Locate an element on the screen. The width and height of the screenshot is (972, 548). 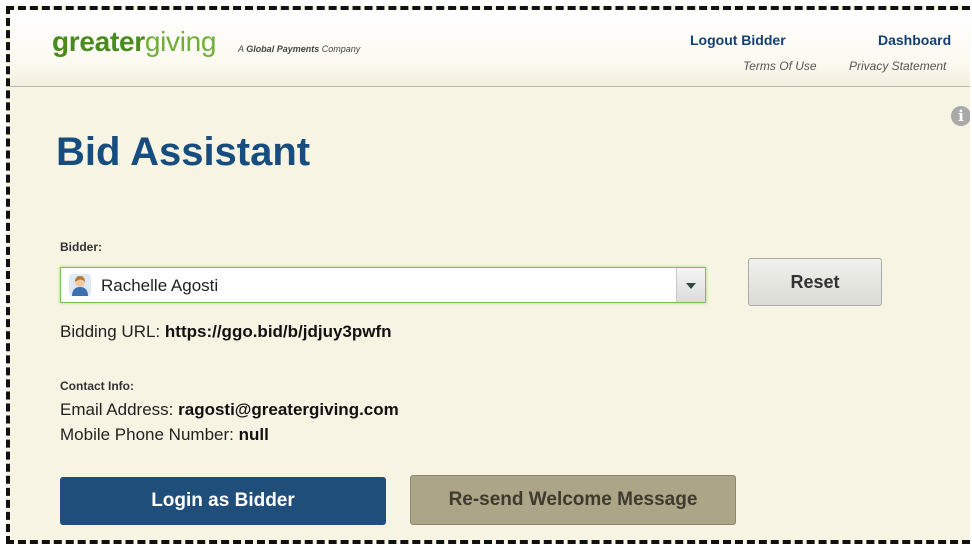
login-as-bidder-button: Login as Bidder is located at coordinates (223, 501).